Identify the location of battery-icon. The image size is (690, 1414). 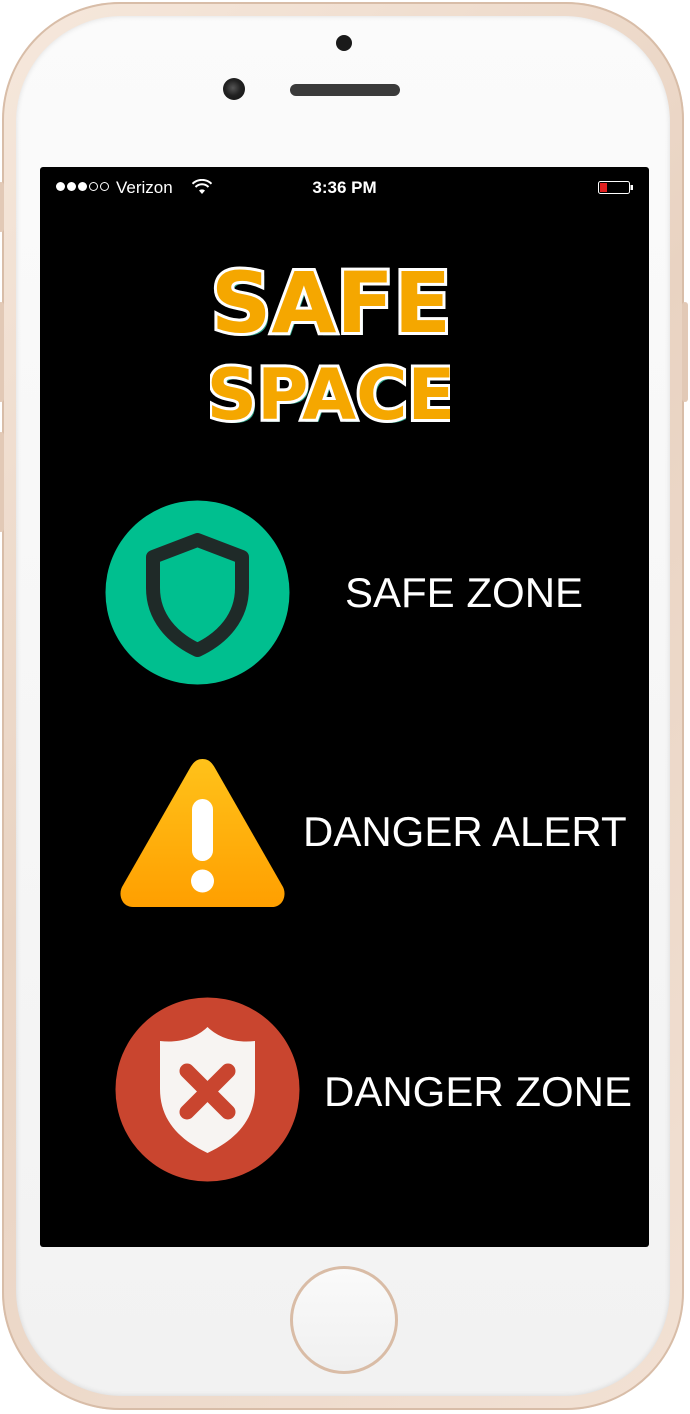
(615, 187).